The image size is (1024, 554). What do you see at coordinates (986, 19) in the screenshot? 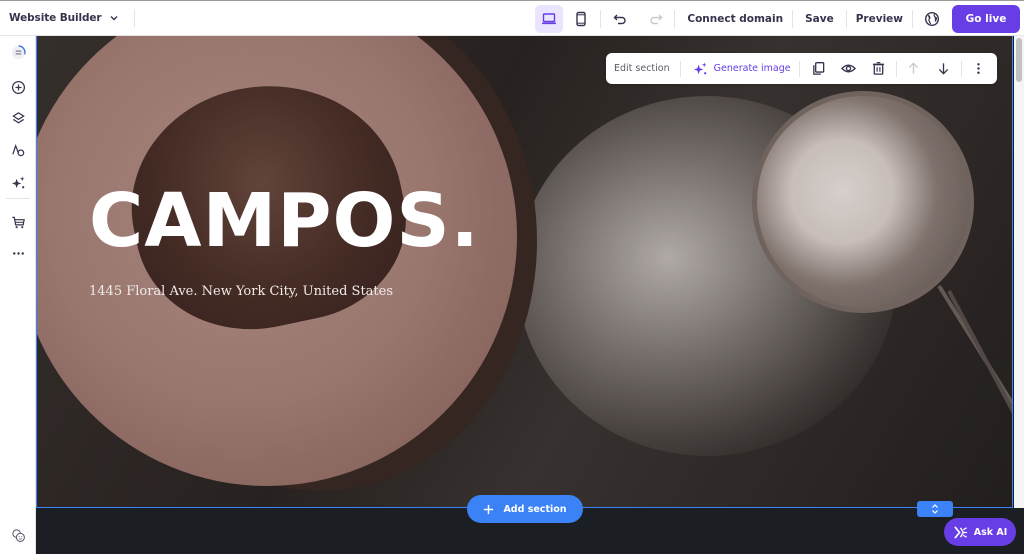
I see `go-live-button: Go live` at bounding box center [986, 19].